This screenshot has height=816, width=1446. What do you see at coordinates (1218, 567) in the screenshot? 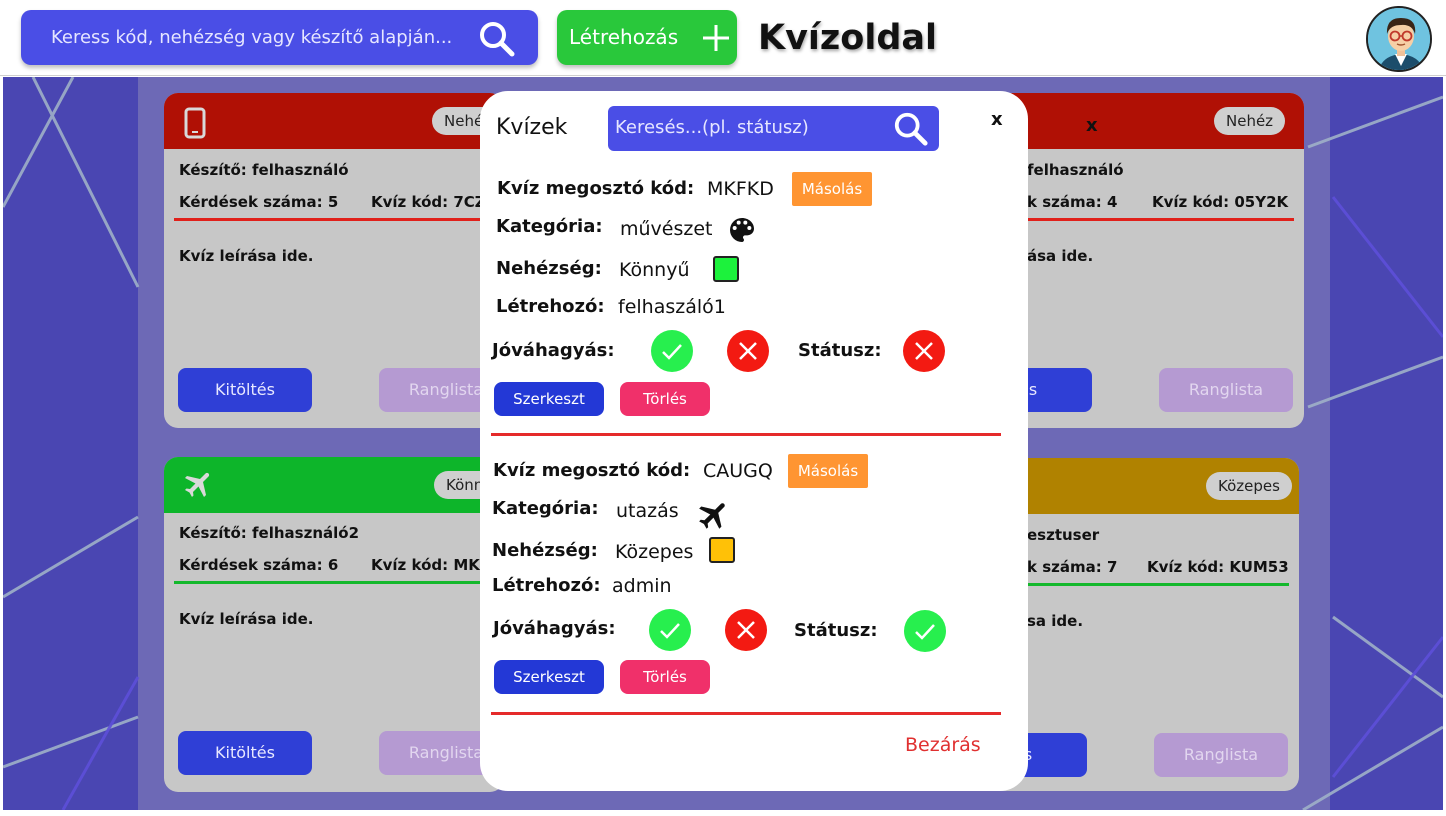
I see `quiz-card-code: Kvíz kód: KUM53` at bounding box center [1218, 567].